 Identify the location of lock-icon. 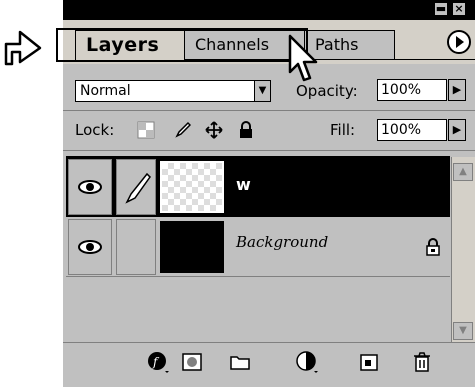
(433, 247).